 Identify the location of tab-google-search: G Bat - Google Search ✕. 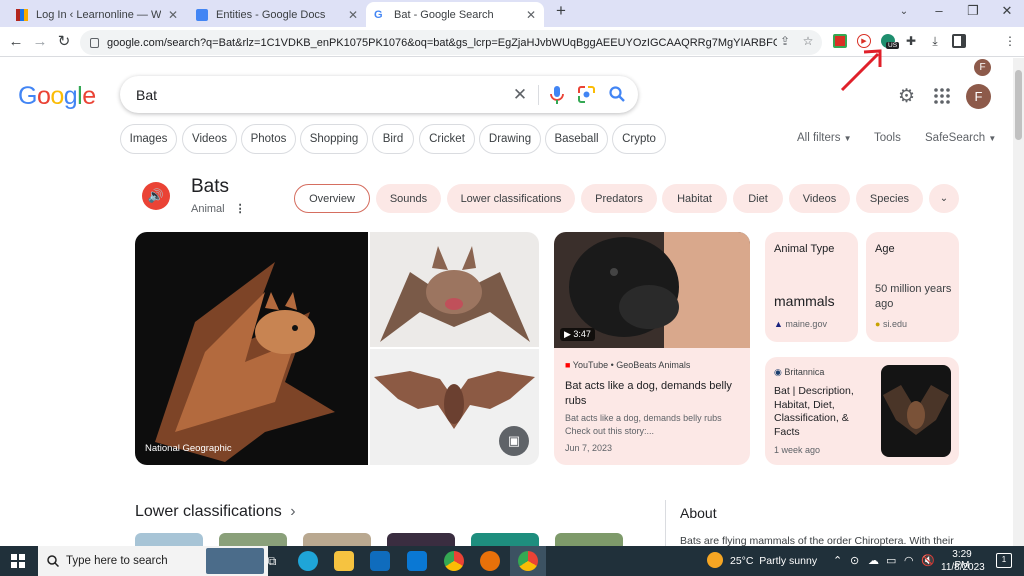
(455, 14).